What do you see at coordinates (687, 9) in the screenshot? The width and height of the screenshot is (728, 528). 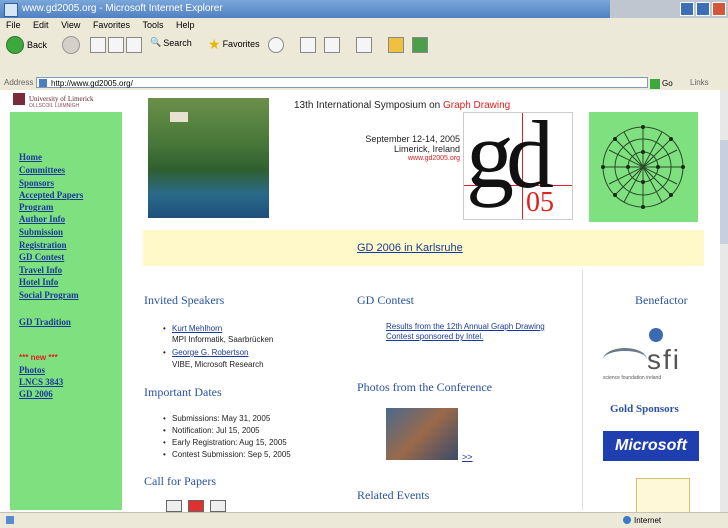 I see `minimize-button` at bounding box center [687, 9].